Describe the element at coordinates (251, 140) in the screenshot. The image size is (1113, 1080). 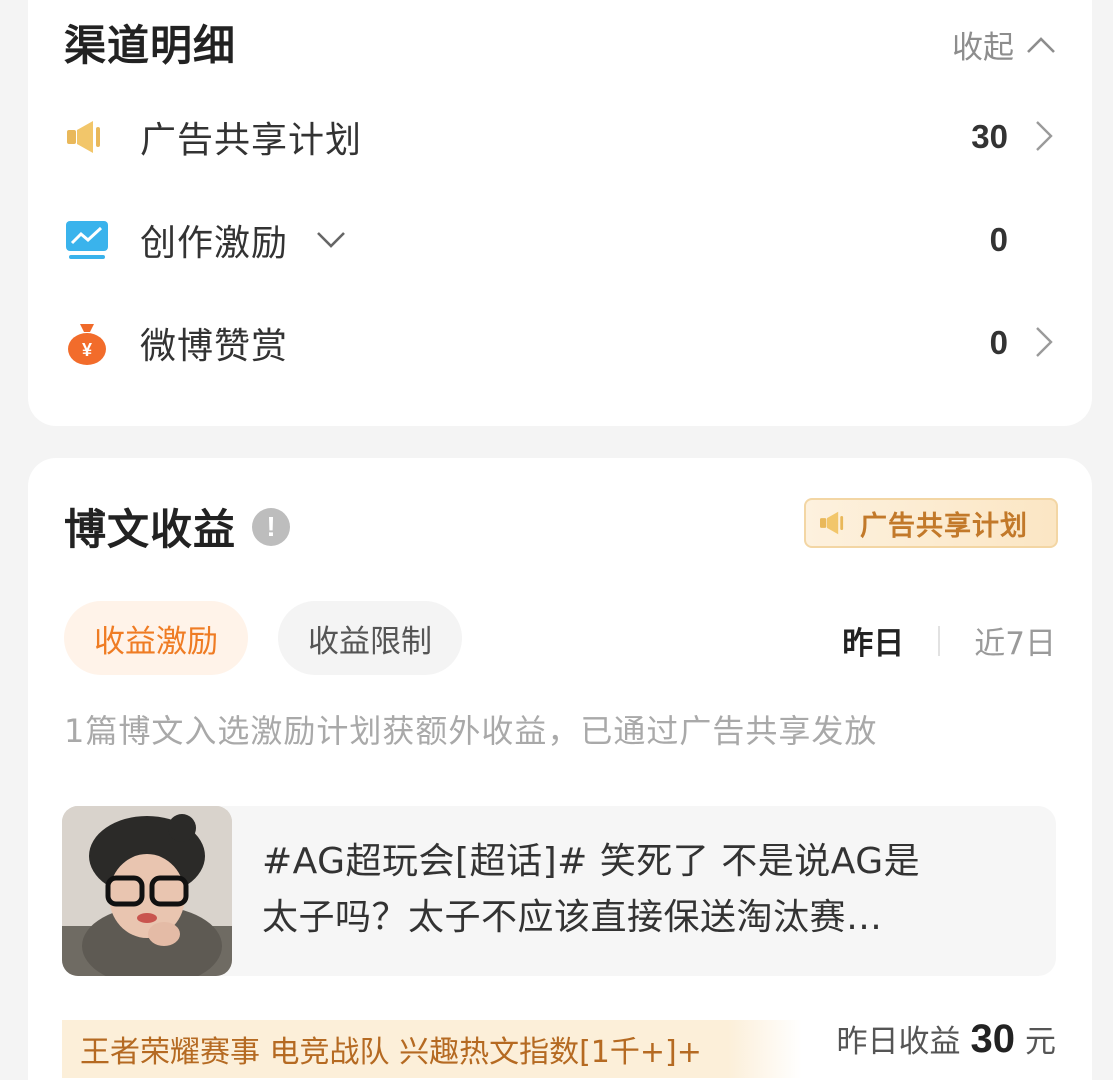
I see `channel-label: 广告共享计划` at that location.